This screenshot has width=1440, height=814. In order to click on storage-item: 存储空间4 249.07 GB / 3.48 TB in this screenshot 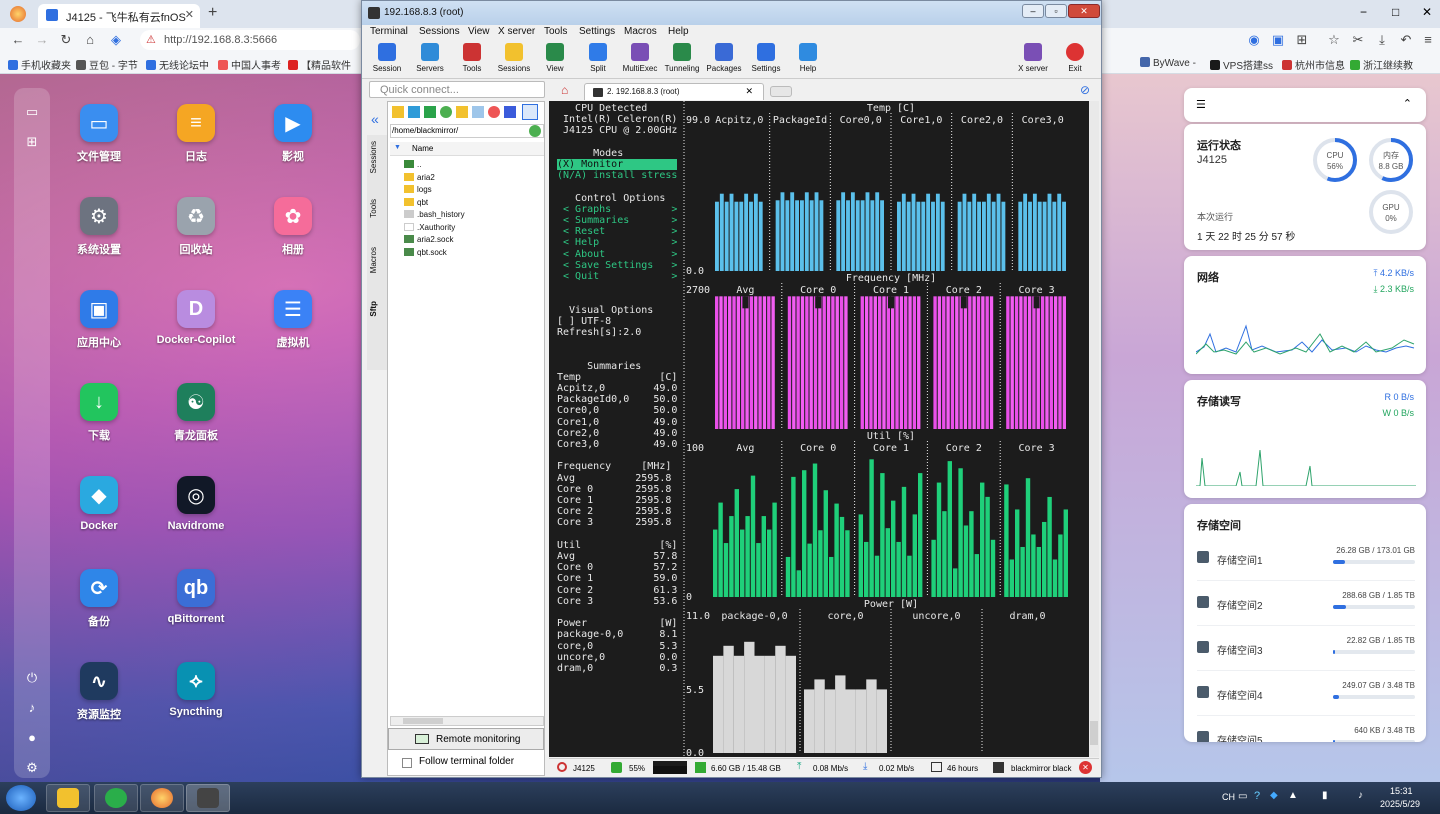, I will do `click(1306, 705)`.